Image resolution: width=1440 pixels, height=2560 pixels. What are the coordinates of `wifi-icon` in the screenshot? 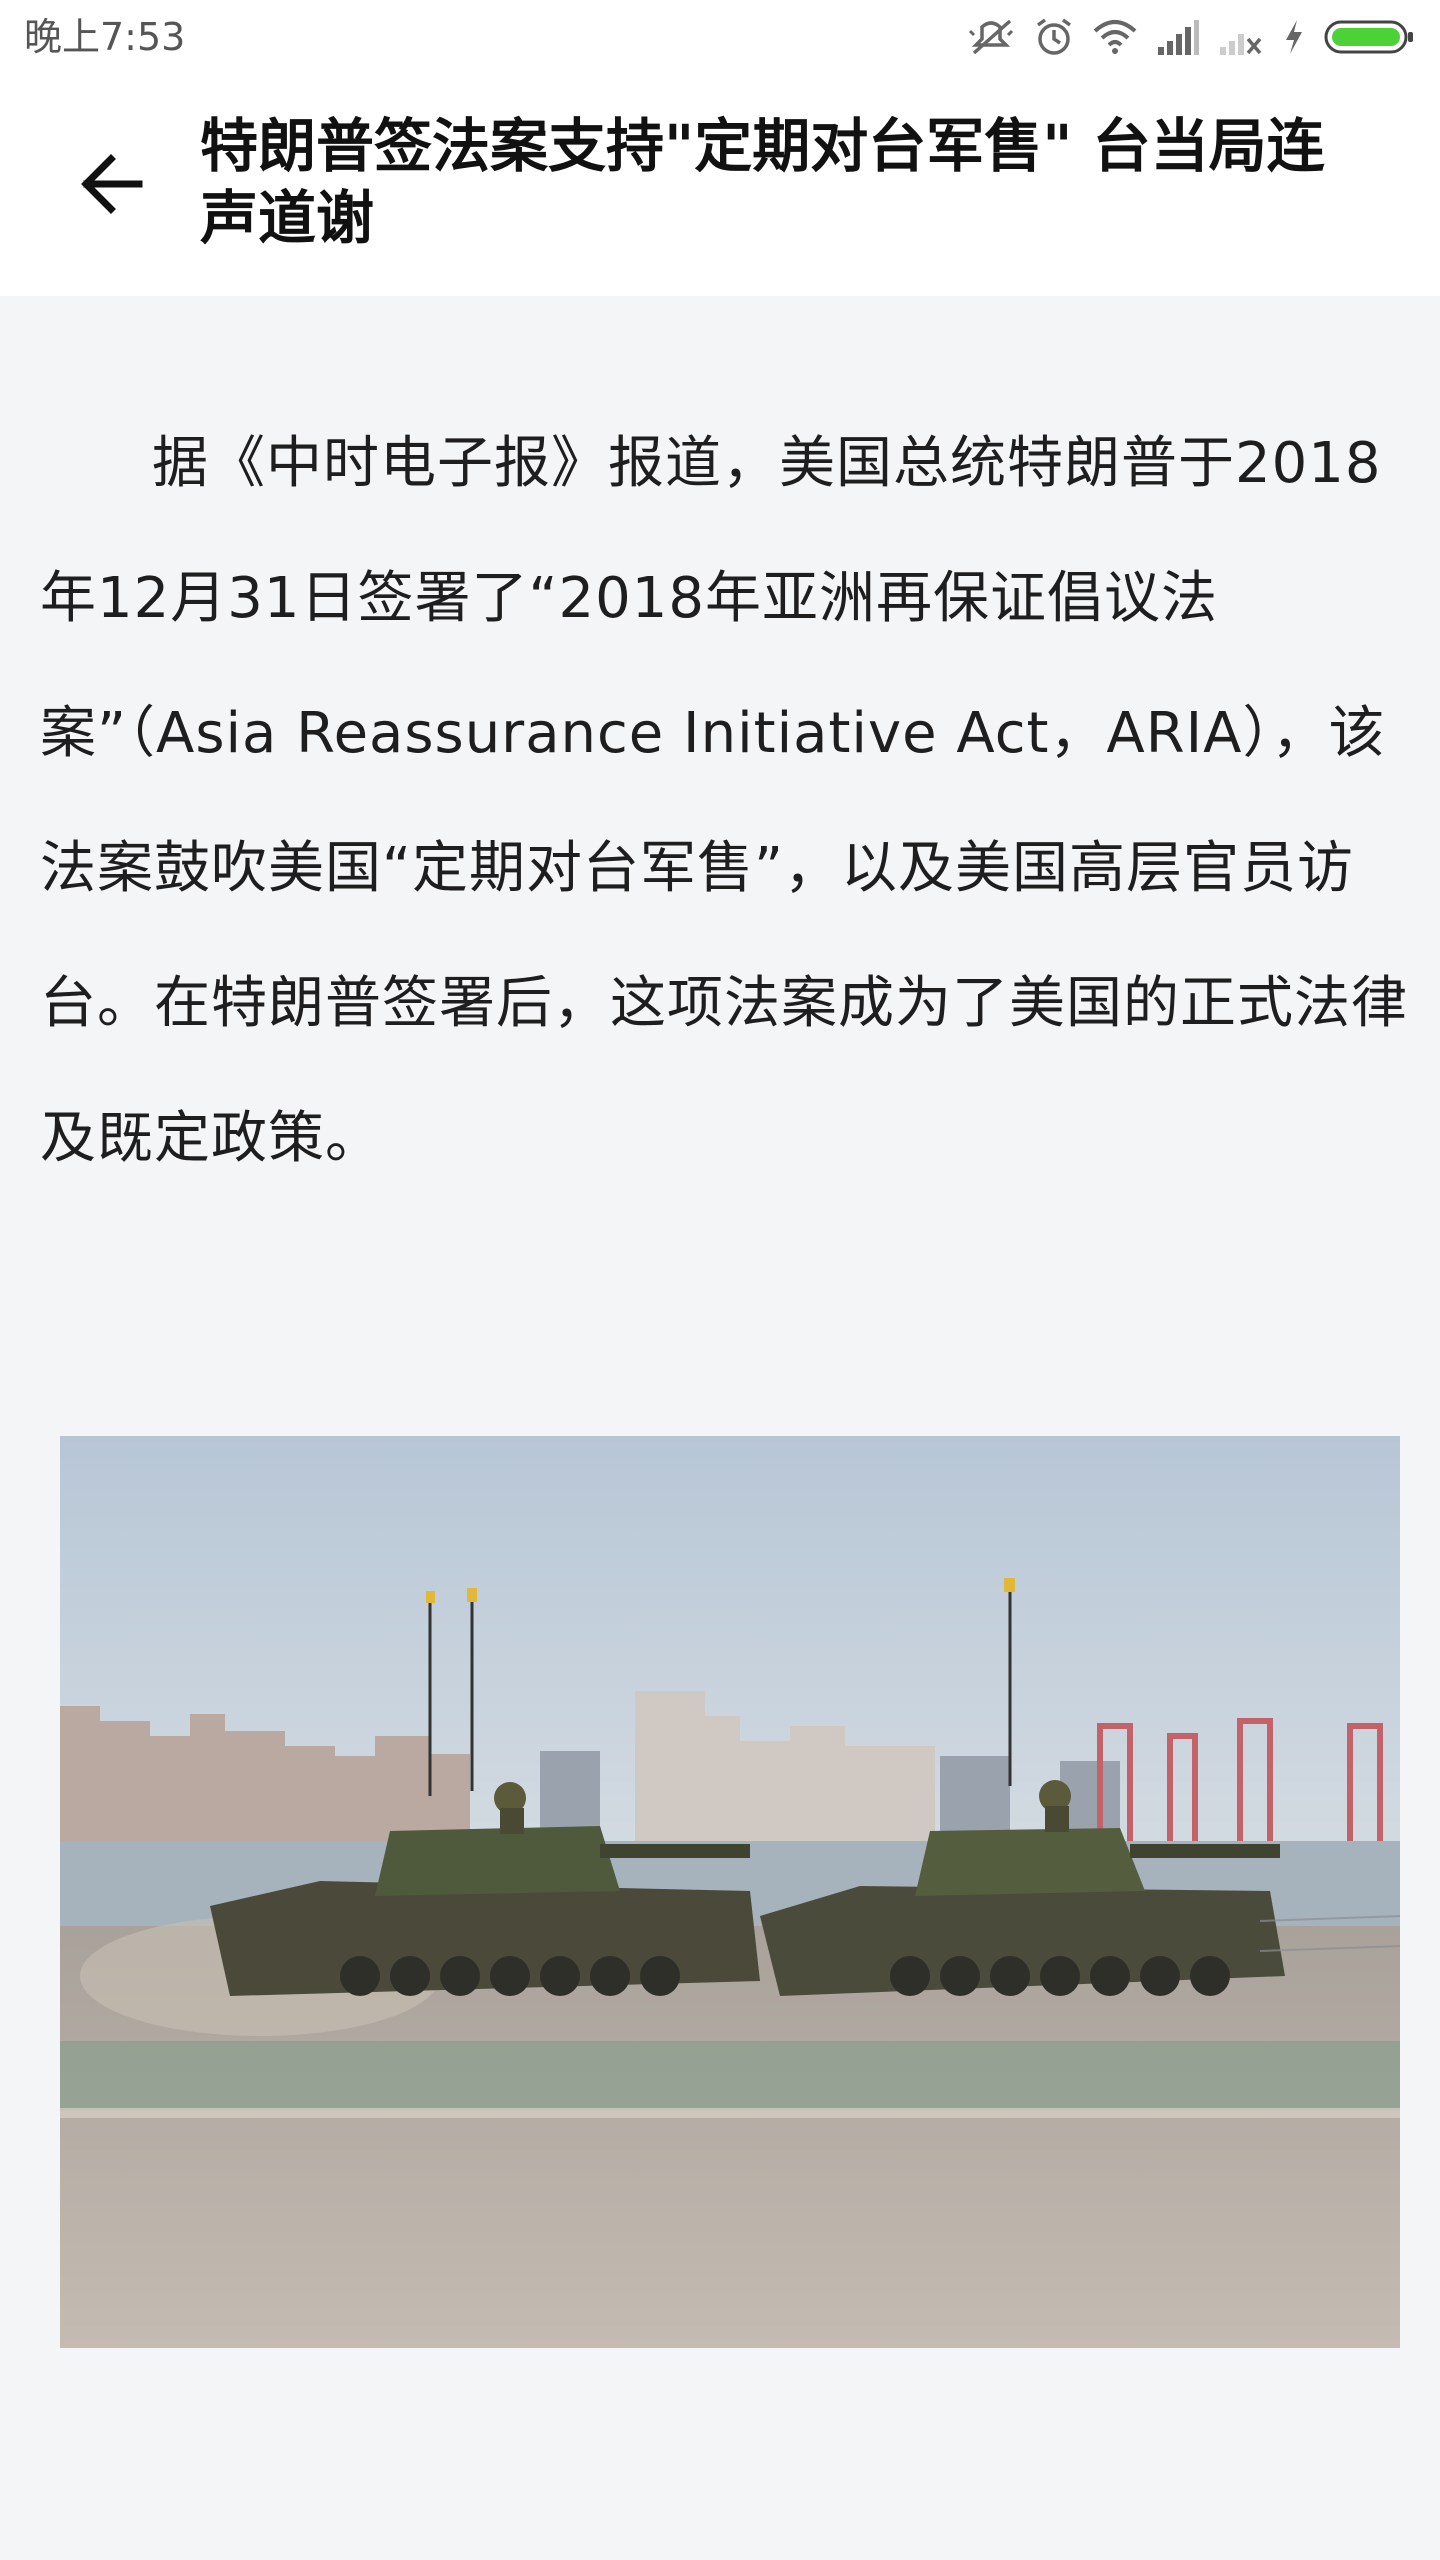 It's located at (1115, 37).